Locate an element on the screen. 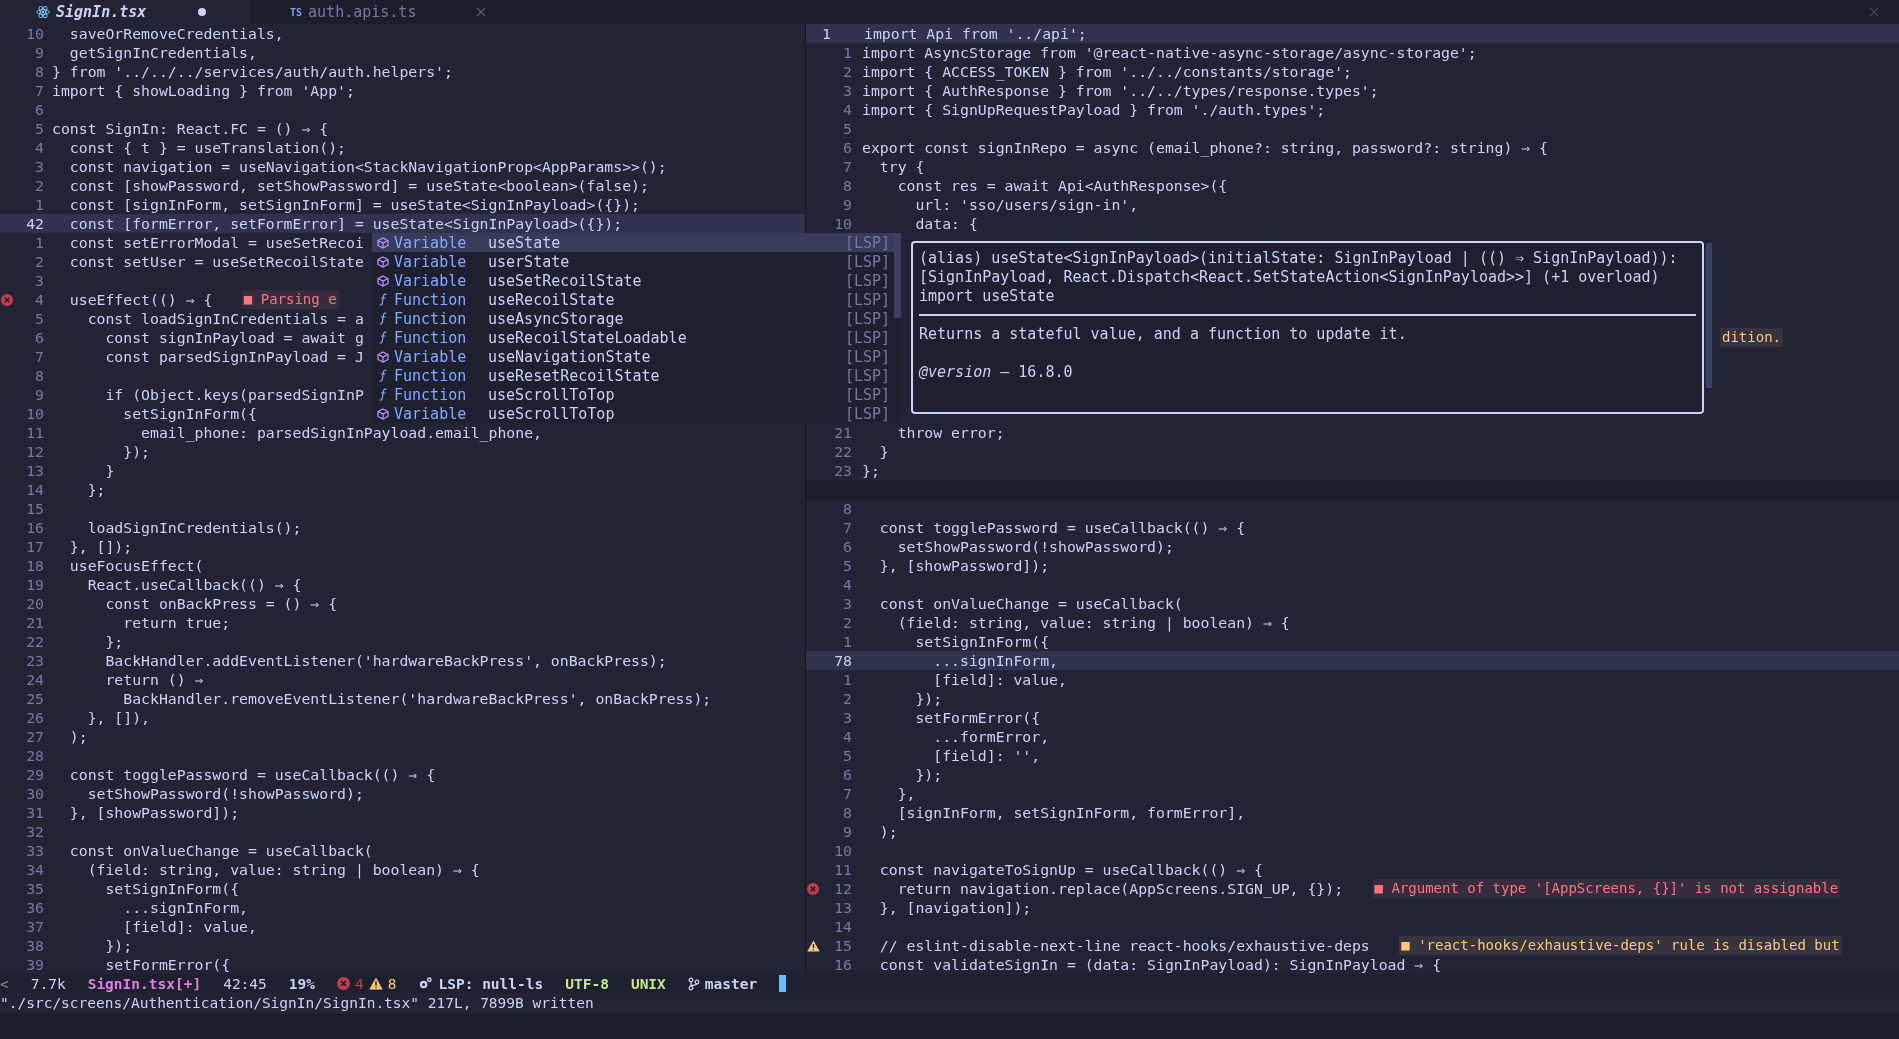 The height and width of the screenshot is (1039, 1899). code-line: try { is located at coordinates (901, 166).